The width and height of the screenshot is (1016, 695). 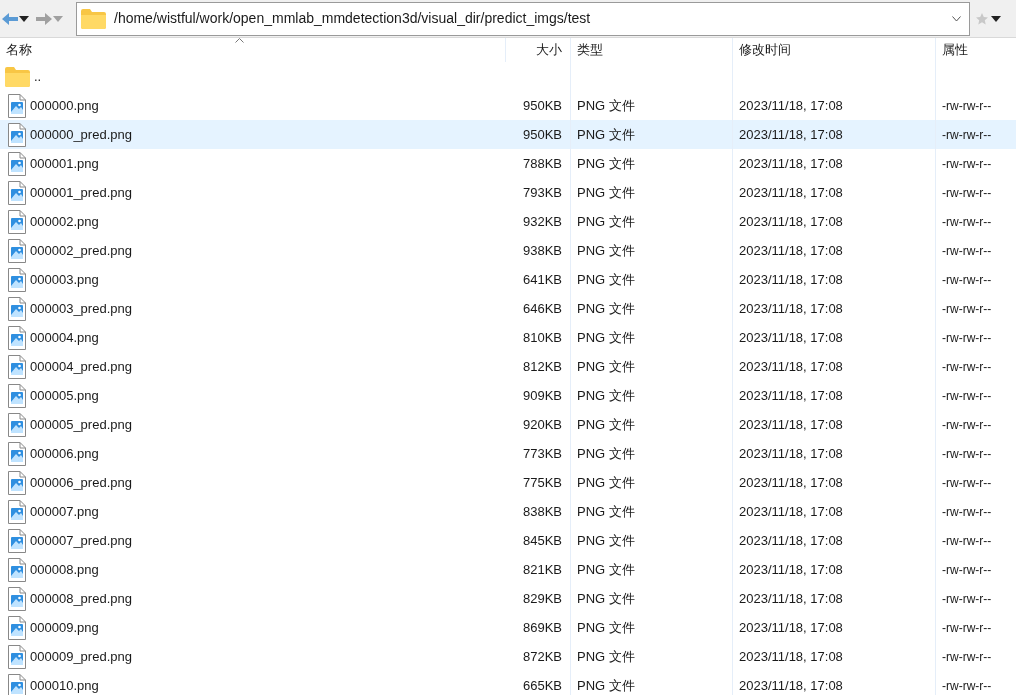 I want to click on column-header: 属性, so click(x=955, y=50).